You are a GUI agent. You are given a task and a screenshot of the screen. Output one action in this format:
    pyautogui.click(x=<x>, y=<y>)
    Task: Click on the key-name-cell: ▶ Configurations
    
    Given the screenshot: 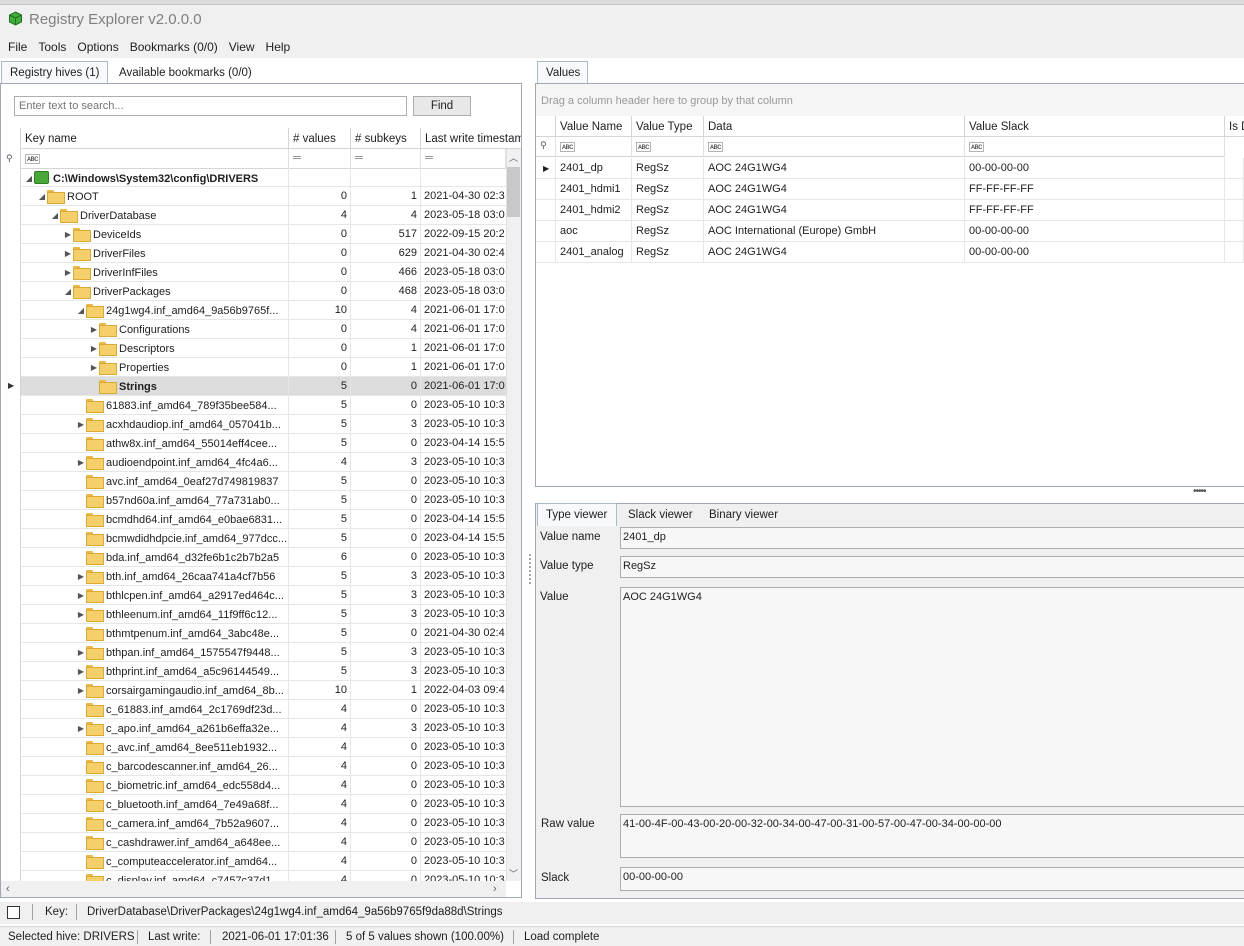 What is the action you would take?
    pyautogui.click(x=155, y=329)
    